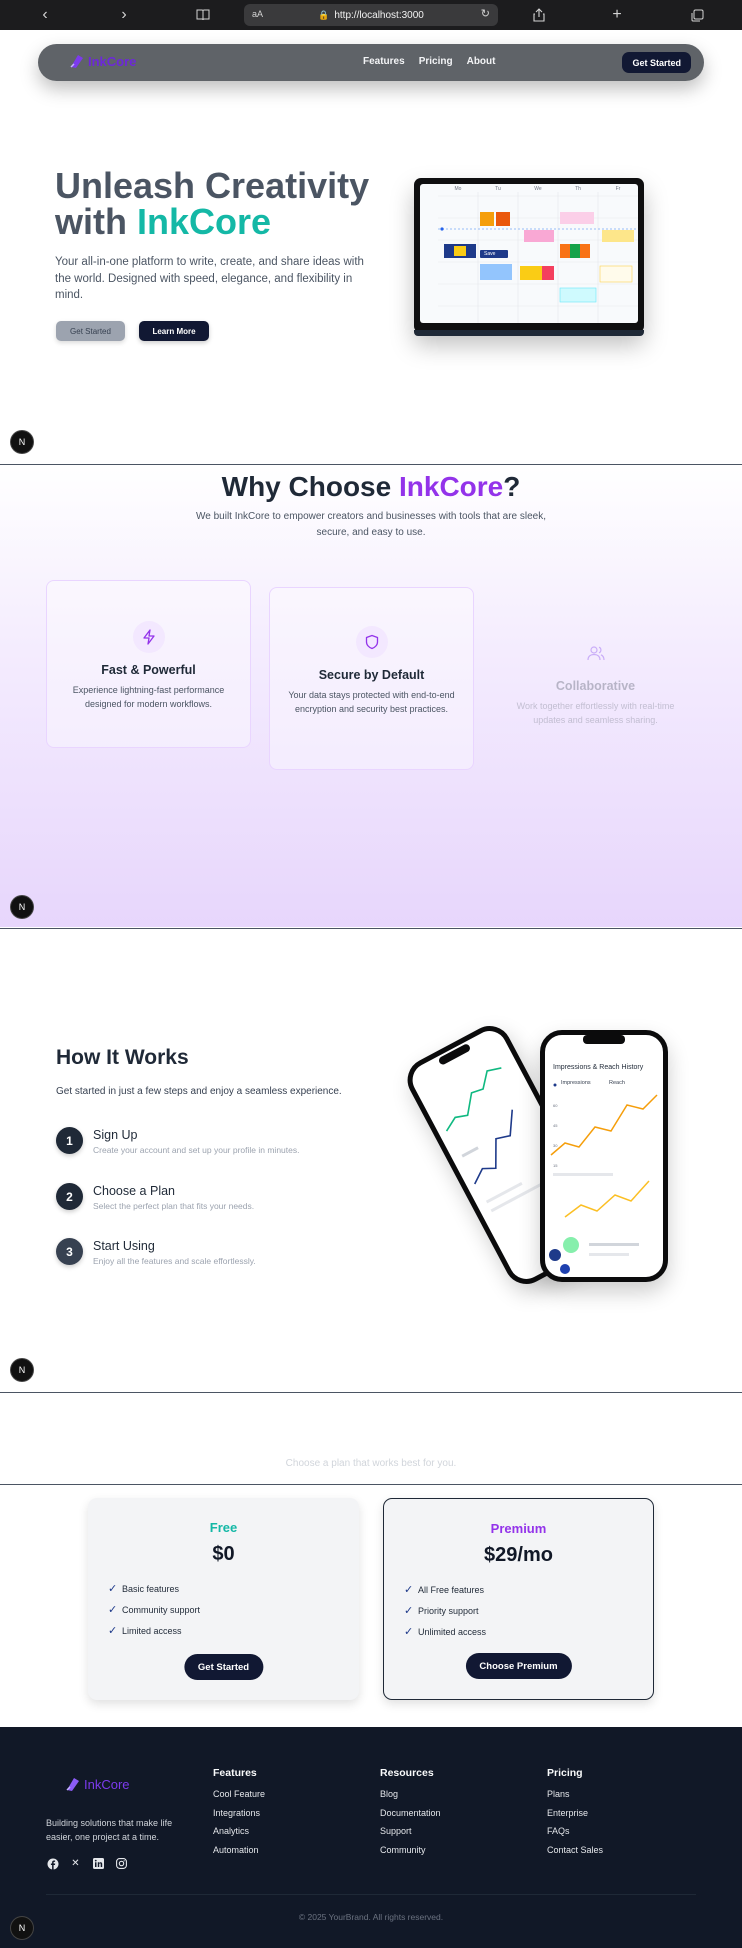 This screenshot has height=1948, width=742. Describe the element at coordinates (223, 1667) in the screenshot. I see `free-get-started-button: Get Started` at that location.